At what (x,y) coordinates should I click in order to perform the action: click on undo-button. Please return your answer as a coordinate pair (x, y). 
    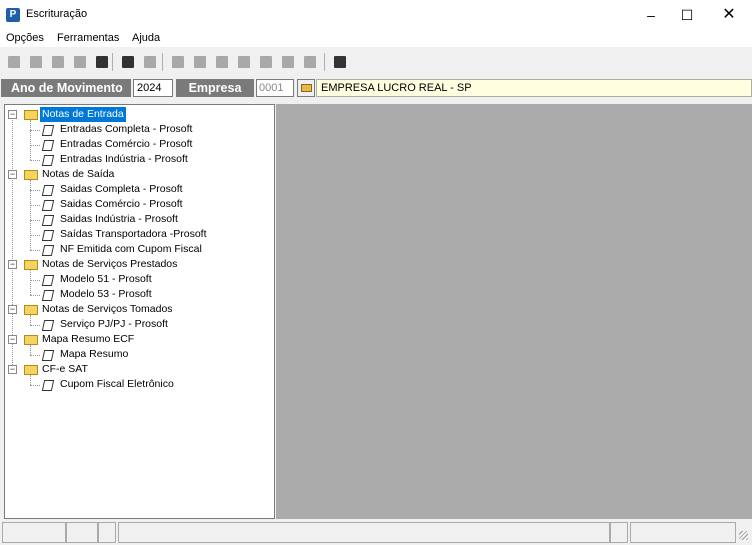
    Looking at the image, I should click on (36, 62).